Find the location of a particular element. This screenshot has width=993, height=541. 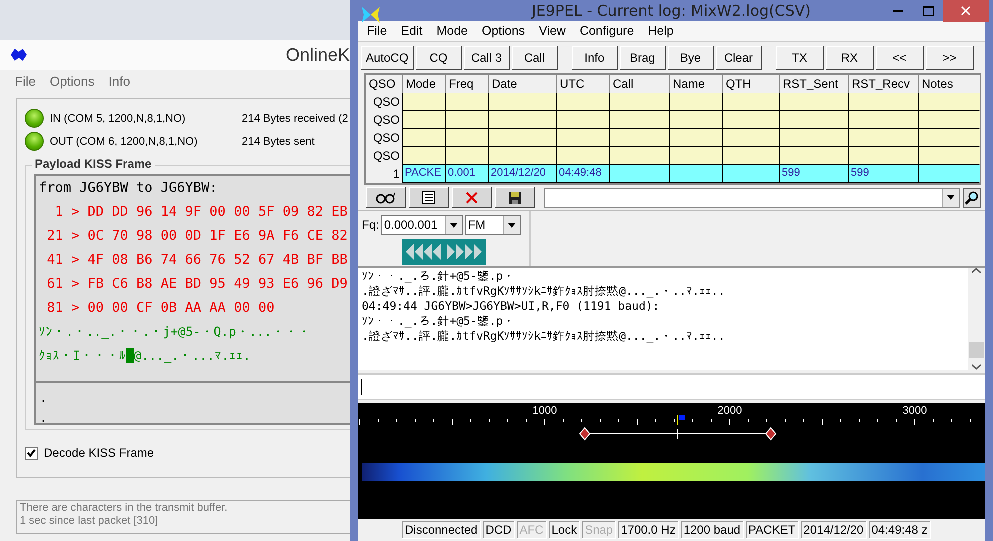

close-button is located at coordinates (966, 11).